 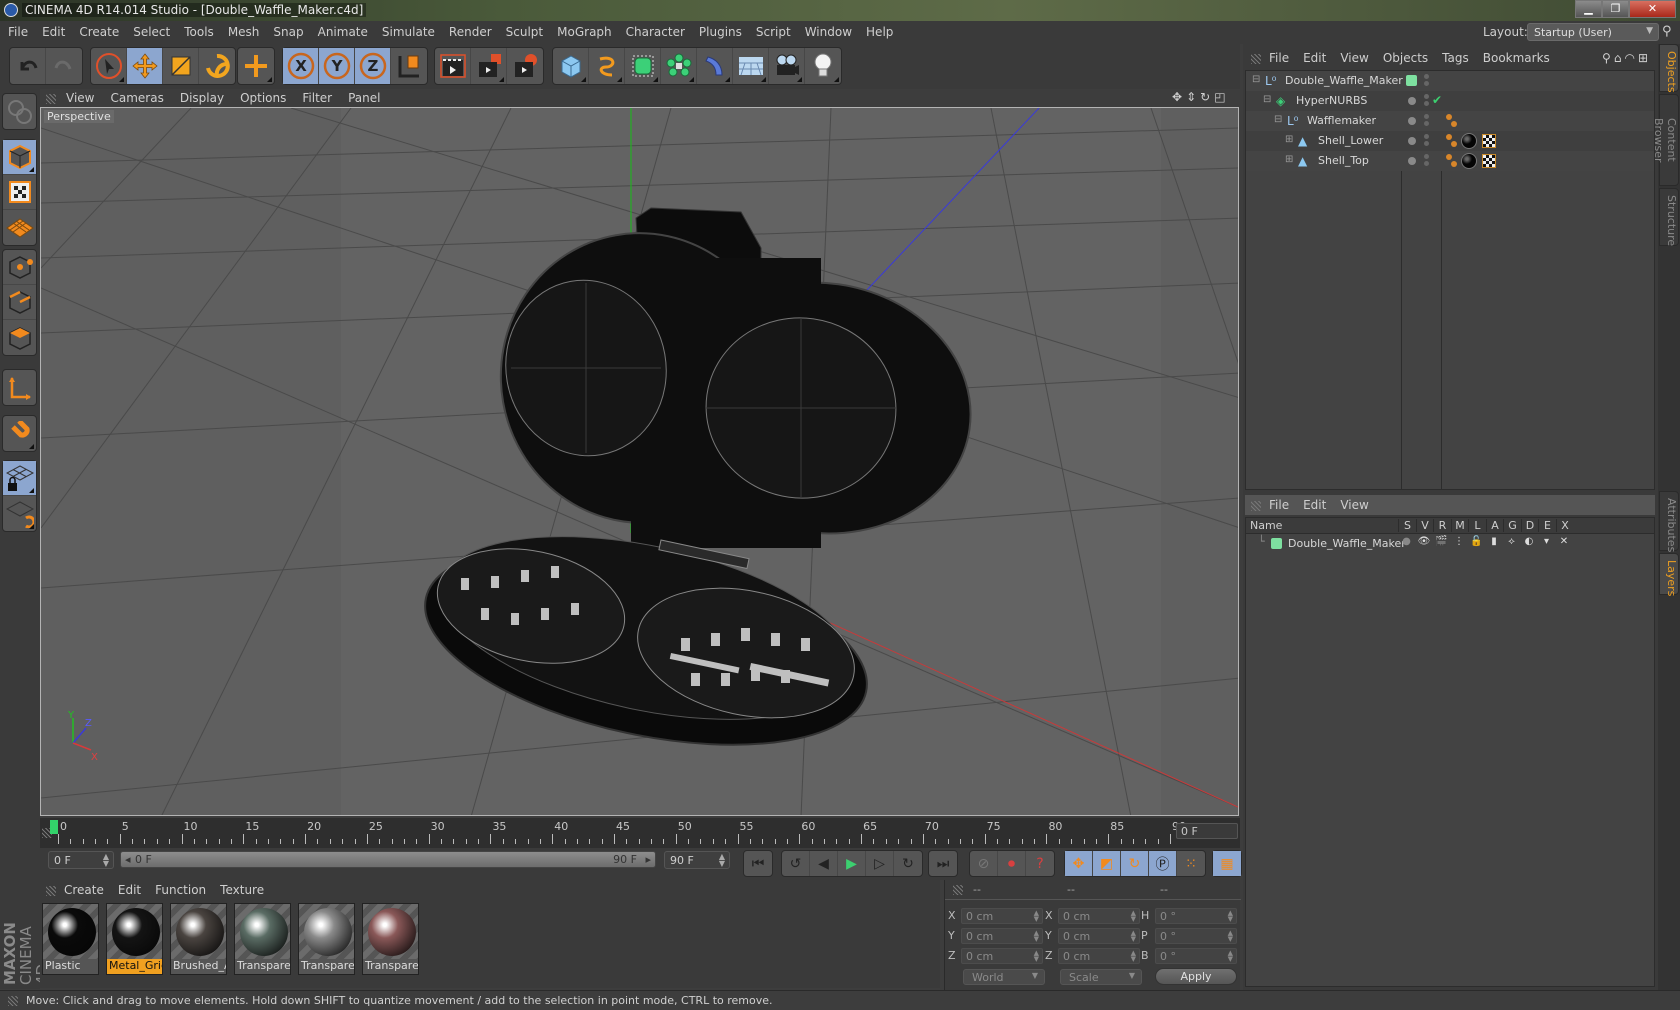 I want to click on animation-icon: ▮, so click(x=1494, y=541).